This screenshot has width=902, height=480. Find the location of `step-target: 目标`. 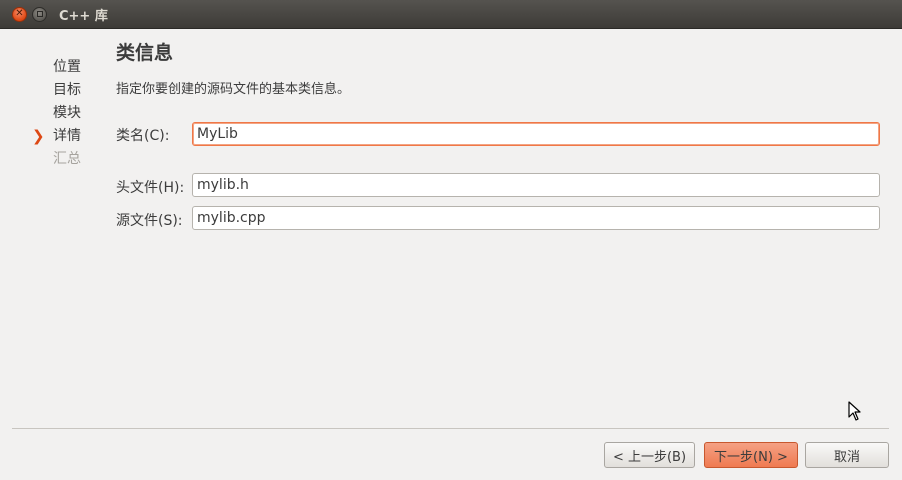

step-target: 目标 is located at coordinates (67, 90).